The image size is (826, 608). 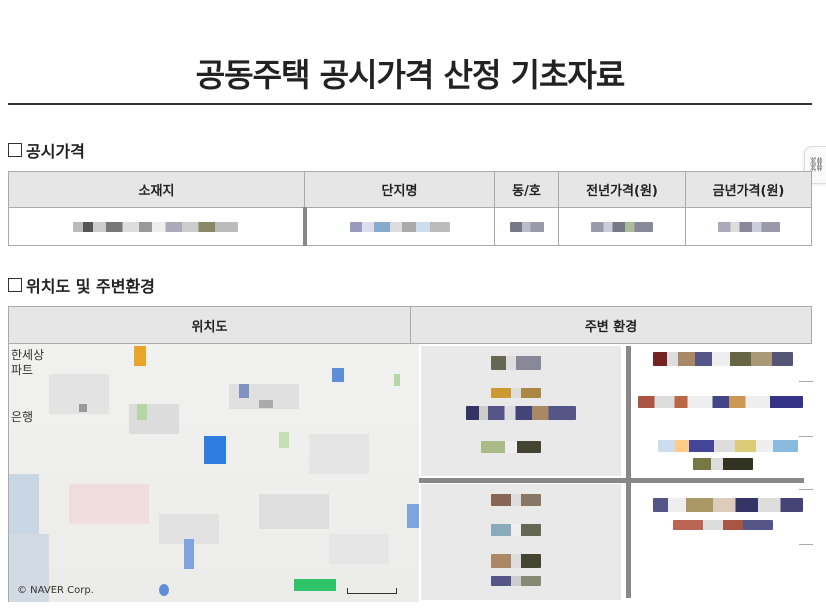 I want to click on cell-unit-redacted, so click(x=526, y=226).